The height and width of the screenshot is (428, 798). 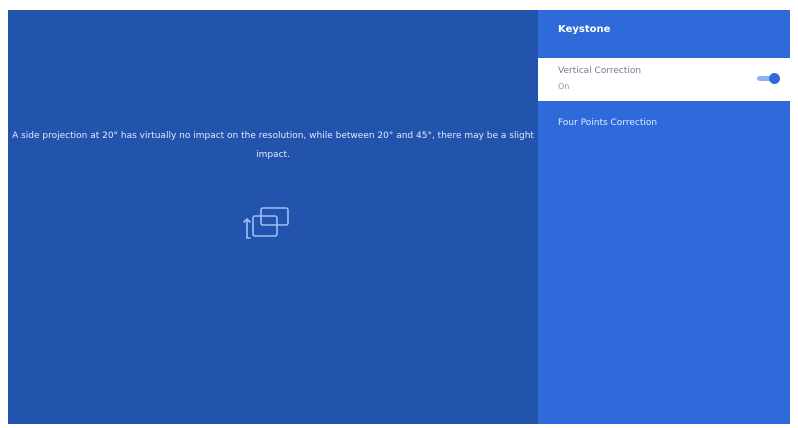 I want to click on keystone-icon, so click(x=266, y=223).